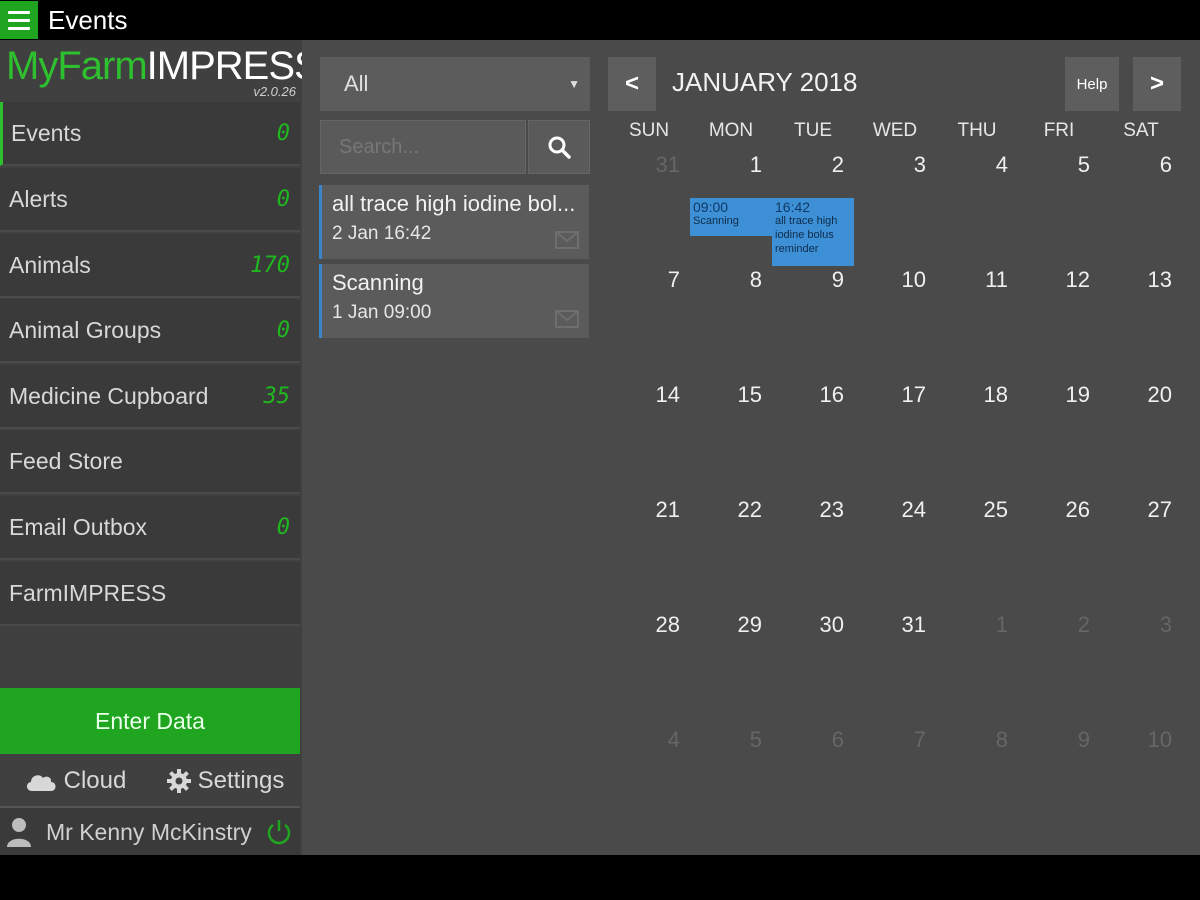 This screenshot has width=1200, height=900. Describe the element at coordinates (150, 397) in the screenshot. I see `sidebar-item-medicine-cupboard: Medicine Cupboard 35` at that location.